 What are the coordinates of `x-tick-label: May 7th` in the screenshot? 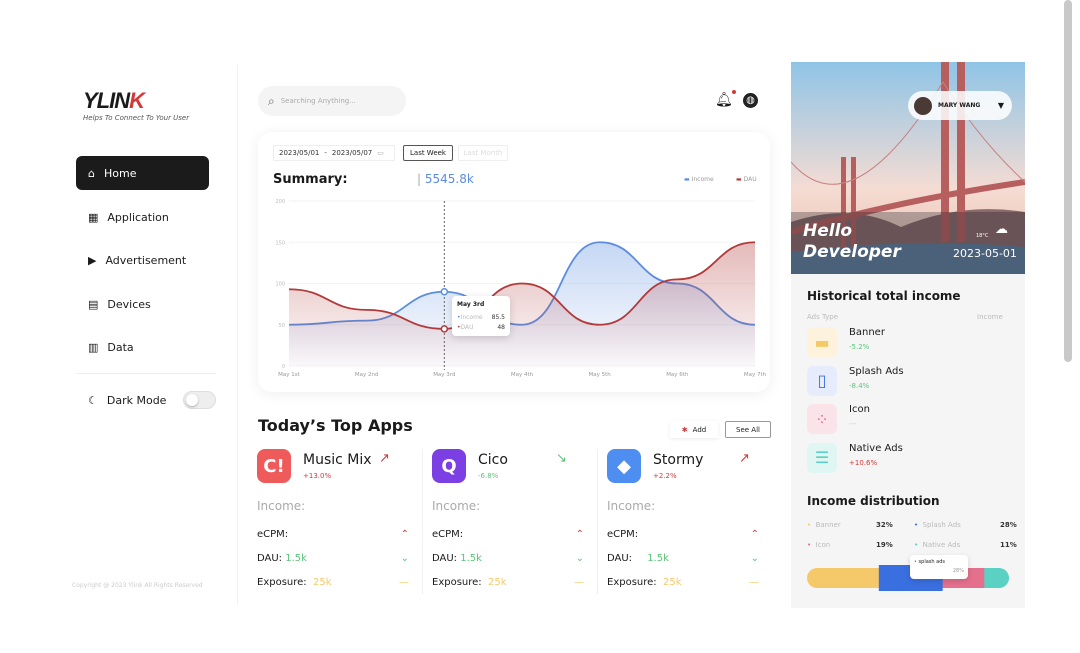 It's located at (755, 375).